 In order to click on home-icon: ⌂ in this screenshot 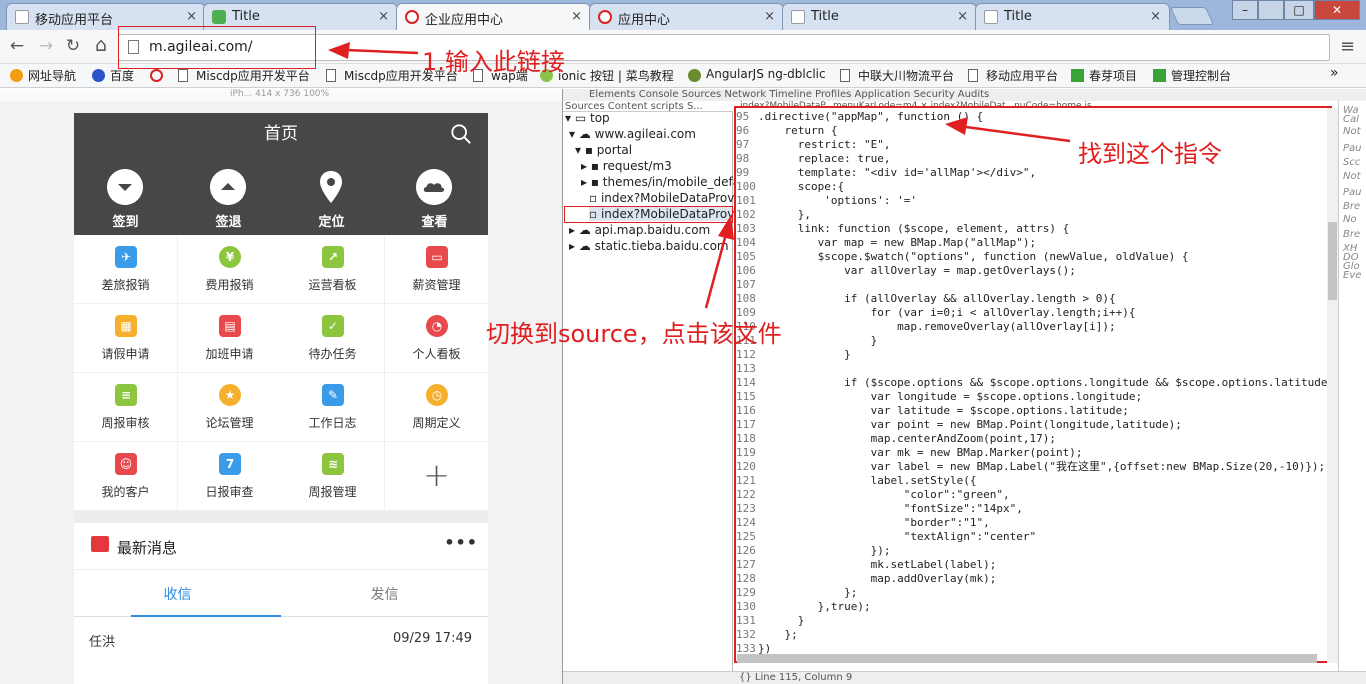, I will do `click(101, 45)`.